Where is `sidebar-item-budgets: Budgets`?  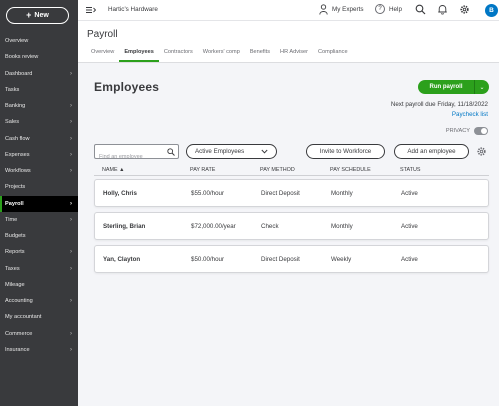
sidebar-item-budgets: Budgets is located at coordinates (39, 236).